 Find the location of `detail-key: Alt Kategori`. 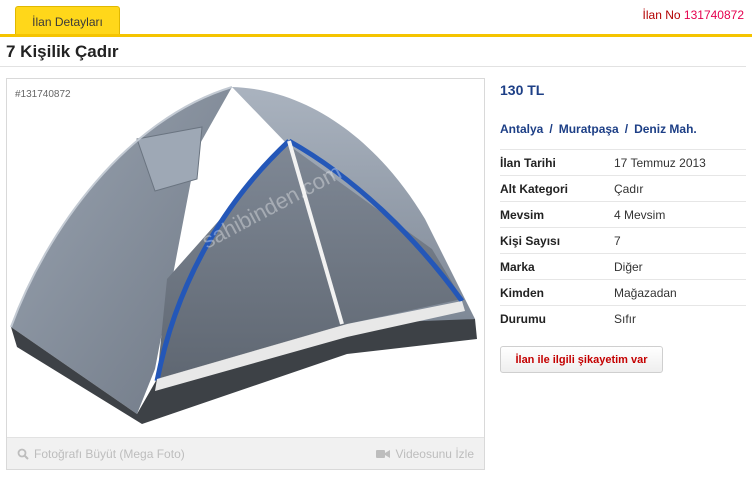

detail-key: Alt Kategori is located at coordinates (534, 188).